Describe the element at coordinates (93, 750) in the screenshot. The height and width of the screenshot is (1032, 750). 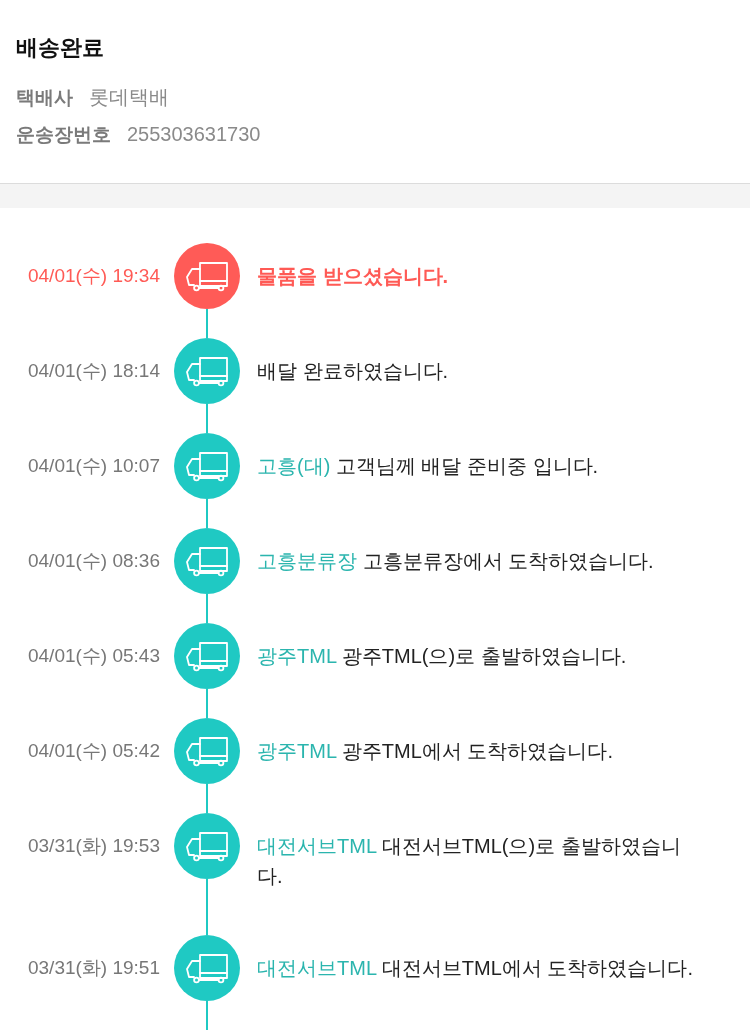
I see `event-time: 04/01(수) 05:42` at that location.